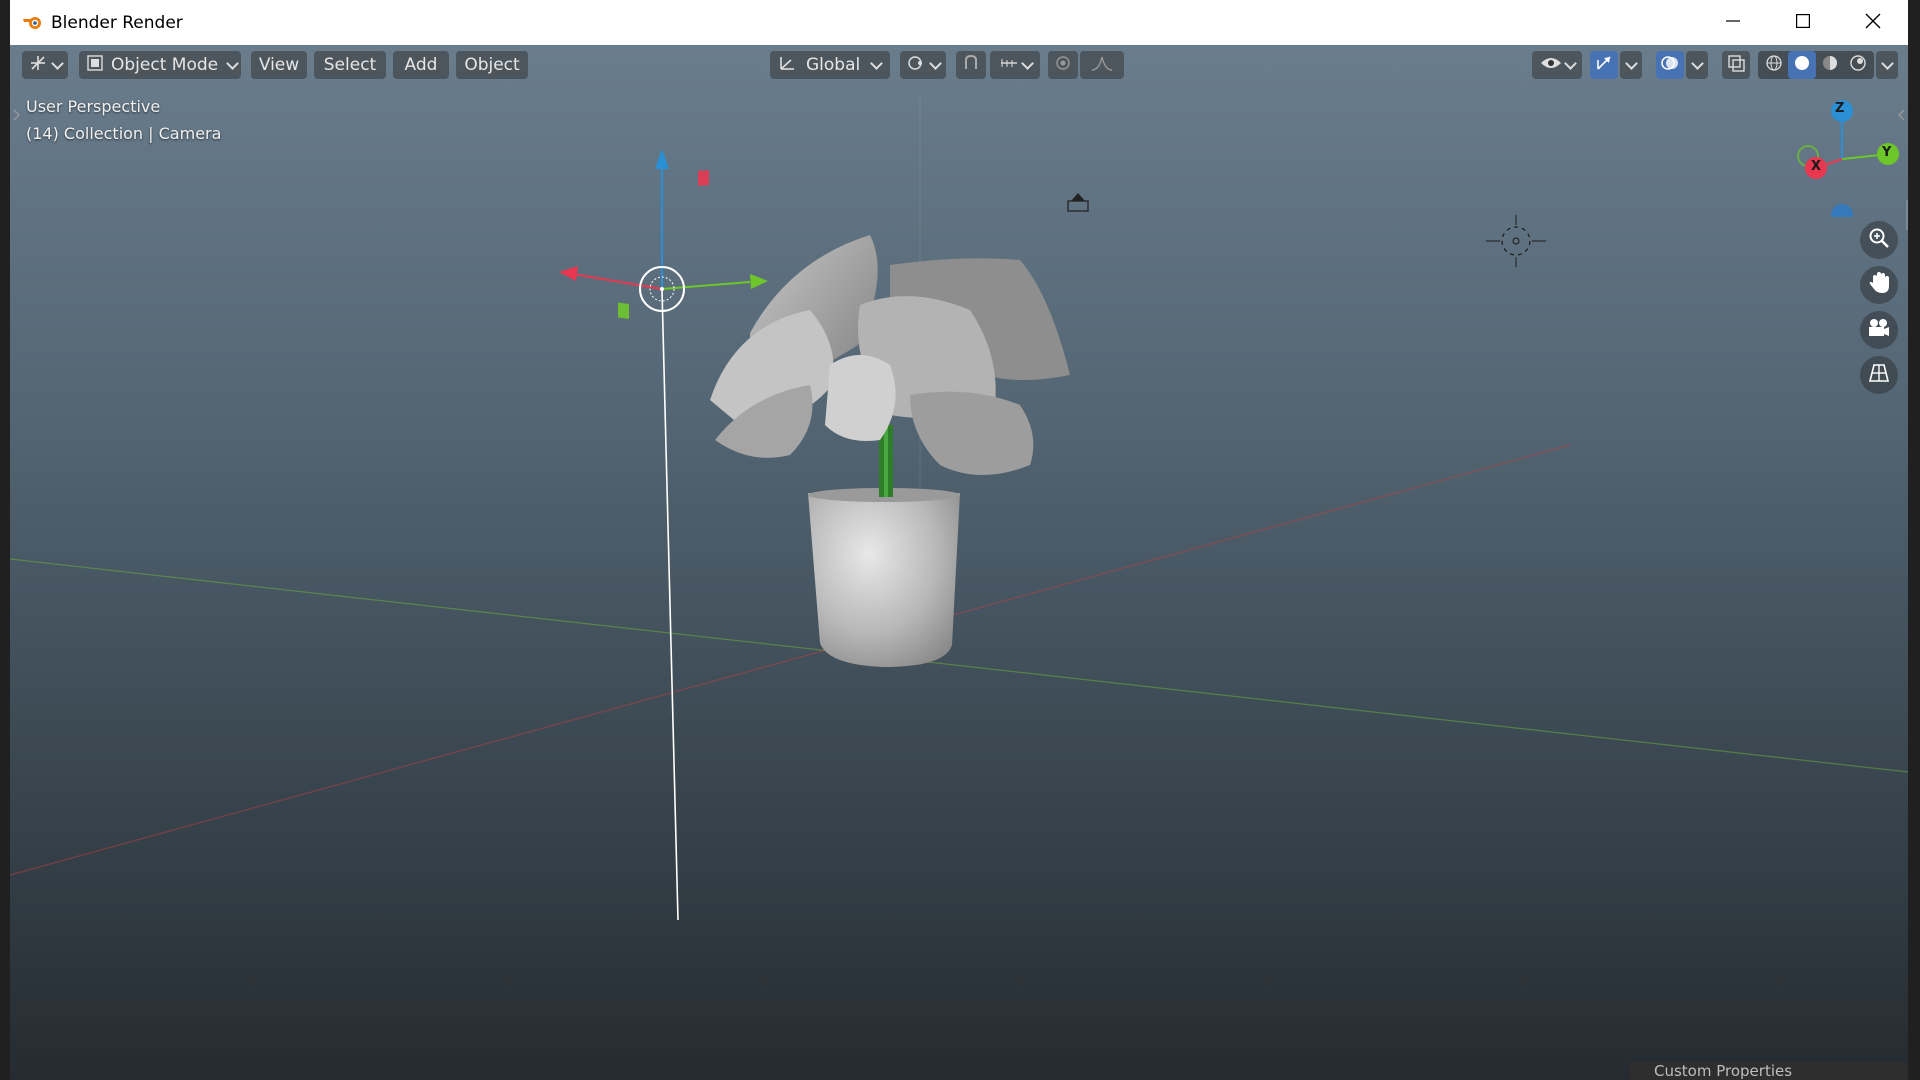 The width and height of the screenshot is (1920, 1080). I want to click on properties-panel-strip: Custom Properties, so click(1769, 1071).